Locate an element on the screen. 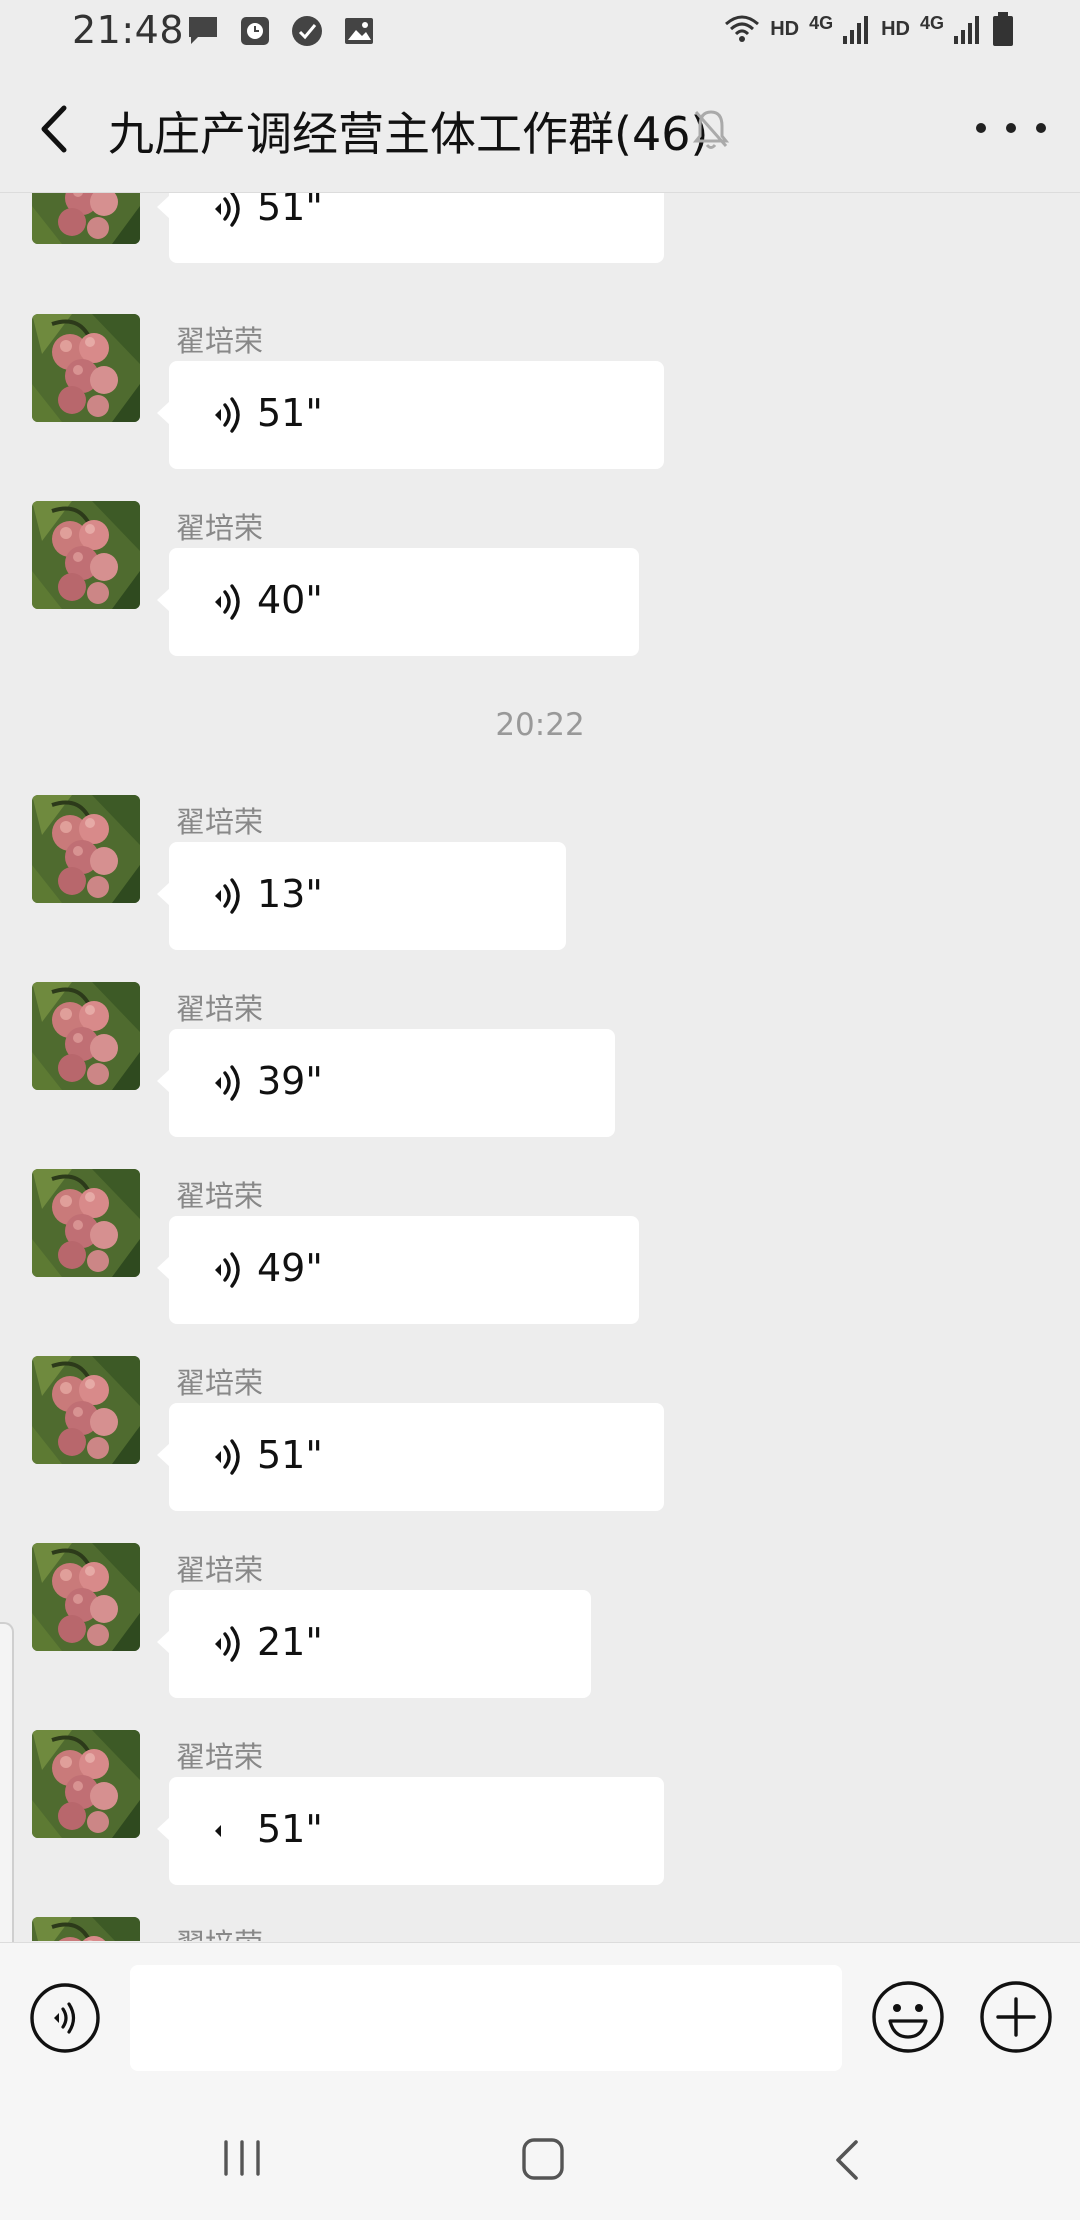  network-label-2: 4G is located at coordinates (931, 22).